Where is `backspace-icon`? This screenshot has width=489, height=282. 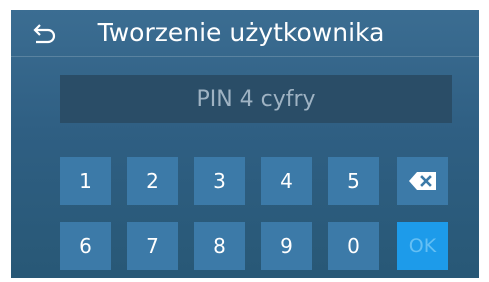 backspace-icon is located at coordinates (422, 181).